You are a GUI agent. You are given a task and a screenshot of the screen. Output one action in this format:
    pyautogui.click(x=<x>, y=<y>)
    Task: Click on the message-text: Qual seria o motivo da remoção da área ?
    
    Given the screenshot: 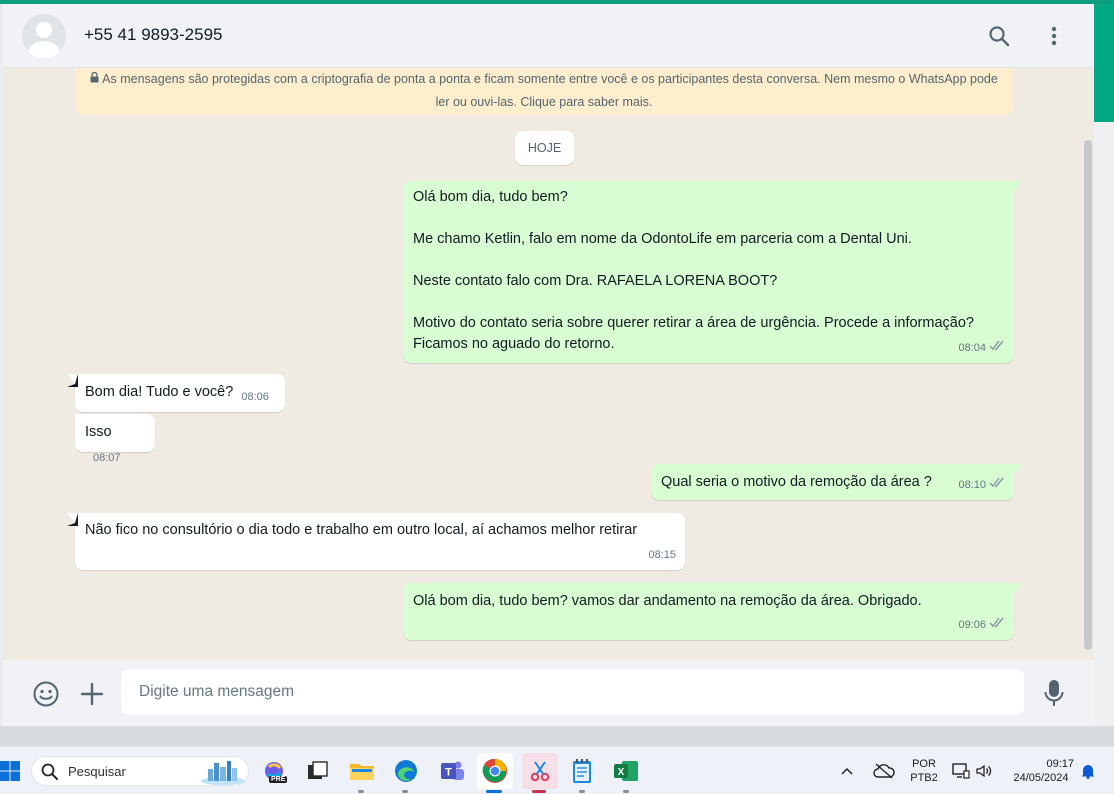 What is the action you would take?
    pyautogui.click(x=796, y=482)
    